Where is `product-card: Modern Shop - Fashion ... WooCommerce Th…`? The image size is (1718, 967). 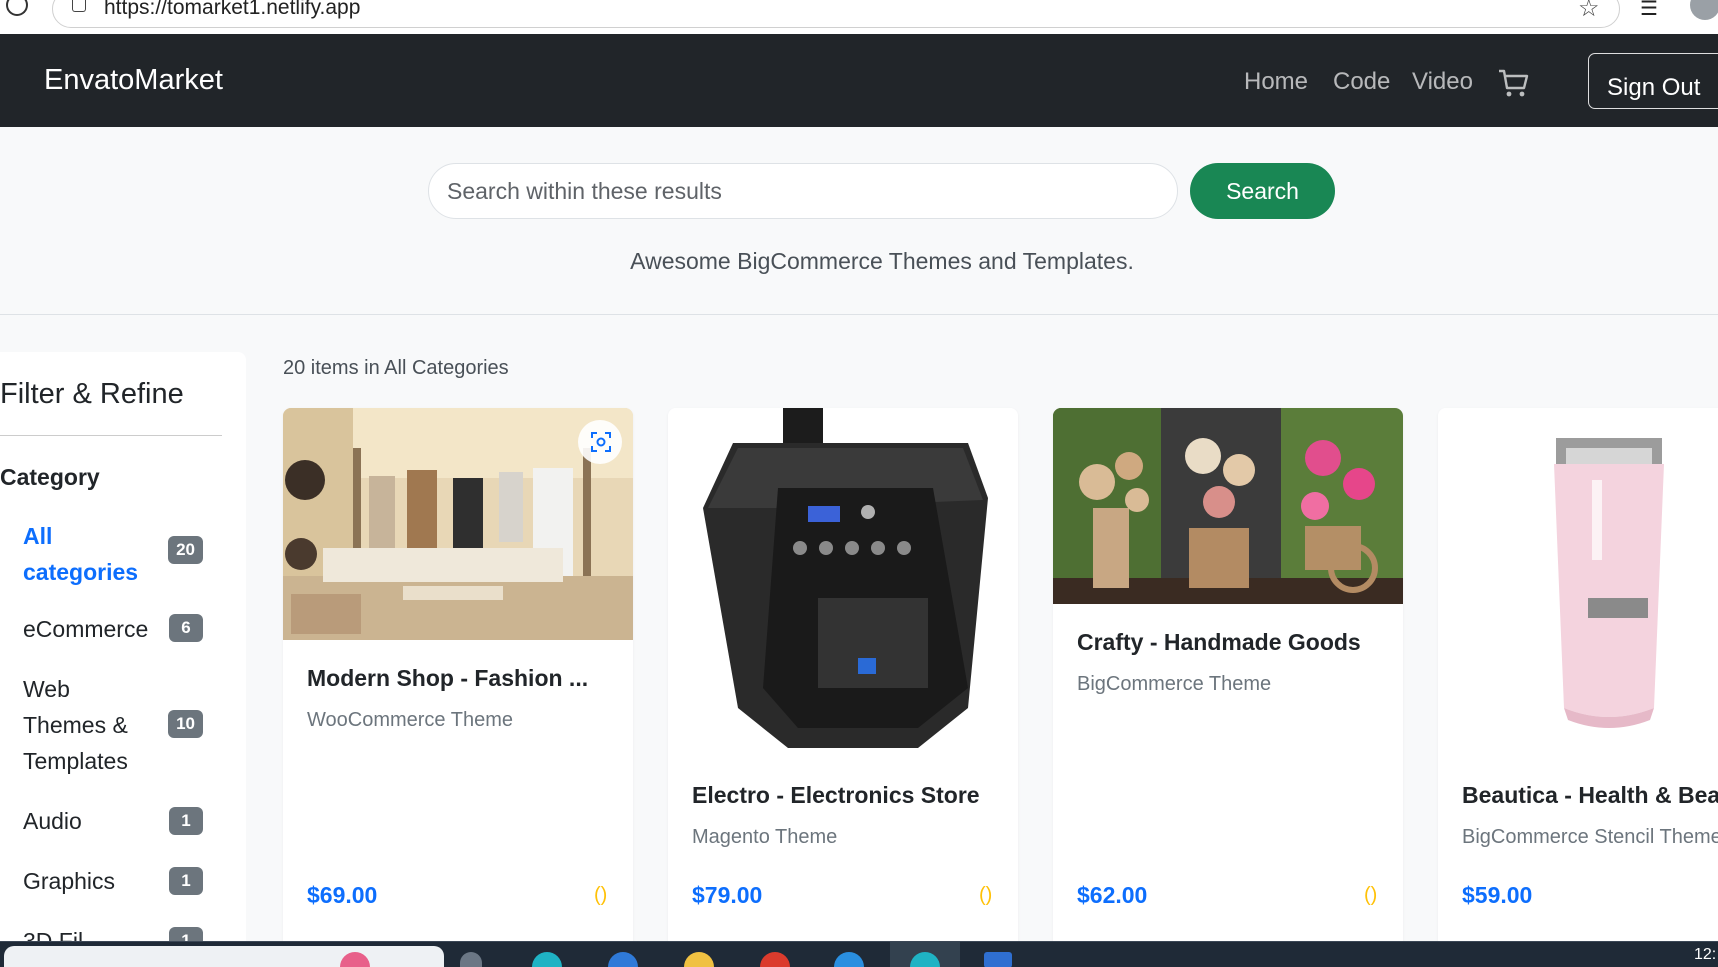
product-card: Modern Shop - Fashion ... WooCommerce Th… is located at coordinates (458, 687).